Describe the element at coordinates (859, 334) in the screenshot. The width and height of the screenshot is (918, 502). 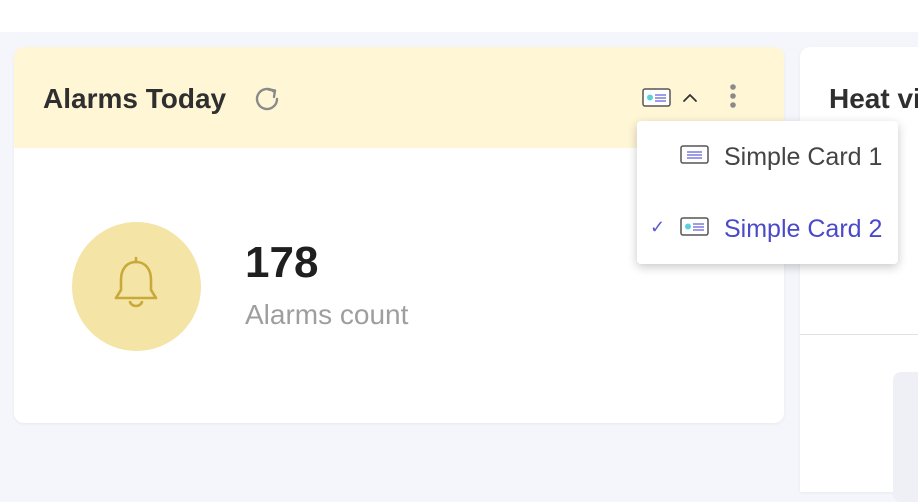
I see `divider` at that location.